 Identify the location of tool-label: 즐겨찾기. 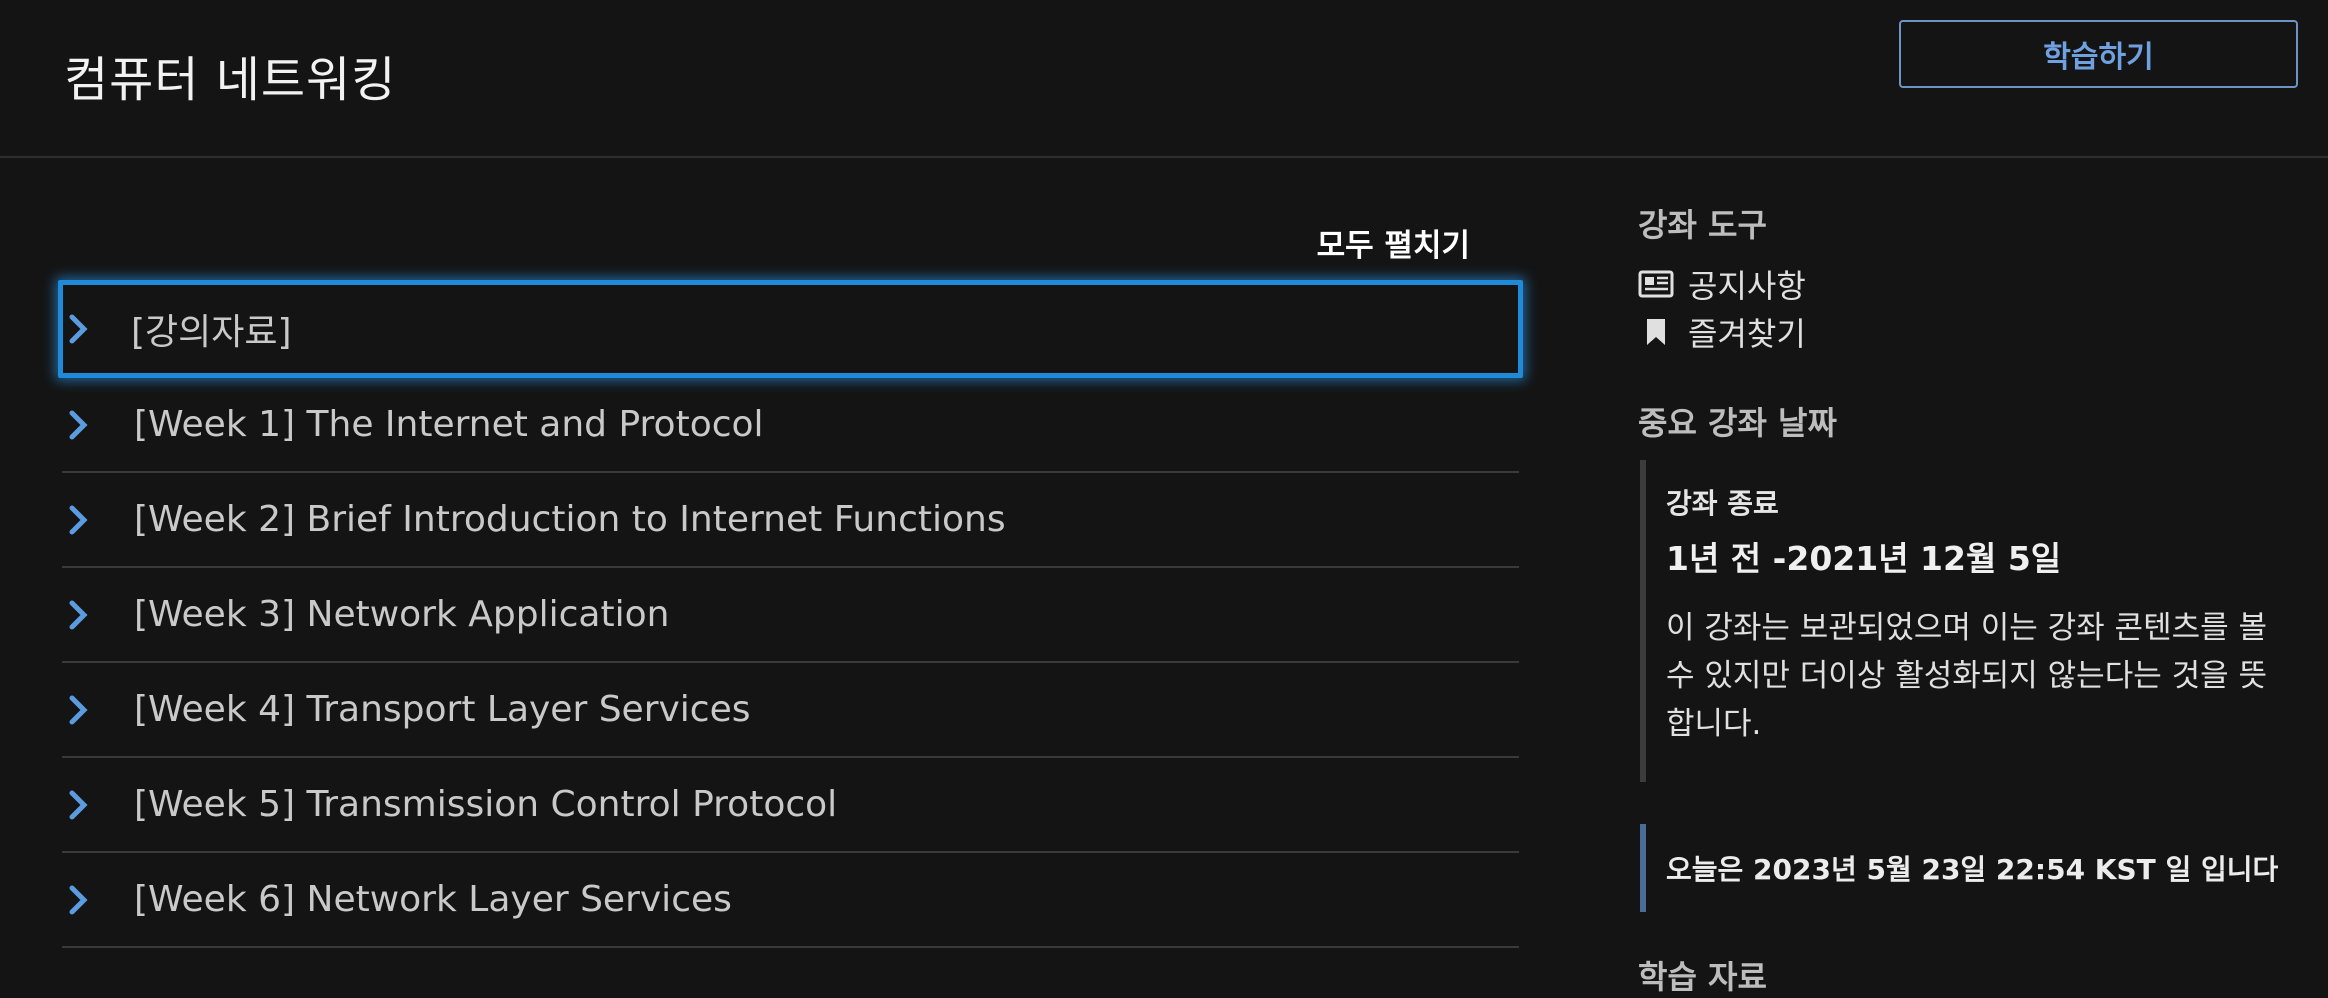
(1747, 334).